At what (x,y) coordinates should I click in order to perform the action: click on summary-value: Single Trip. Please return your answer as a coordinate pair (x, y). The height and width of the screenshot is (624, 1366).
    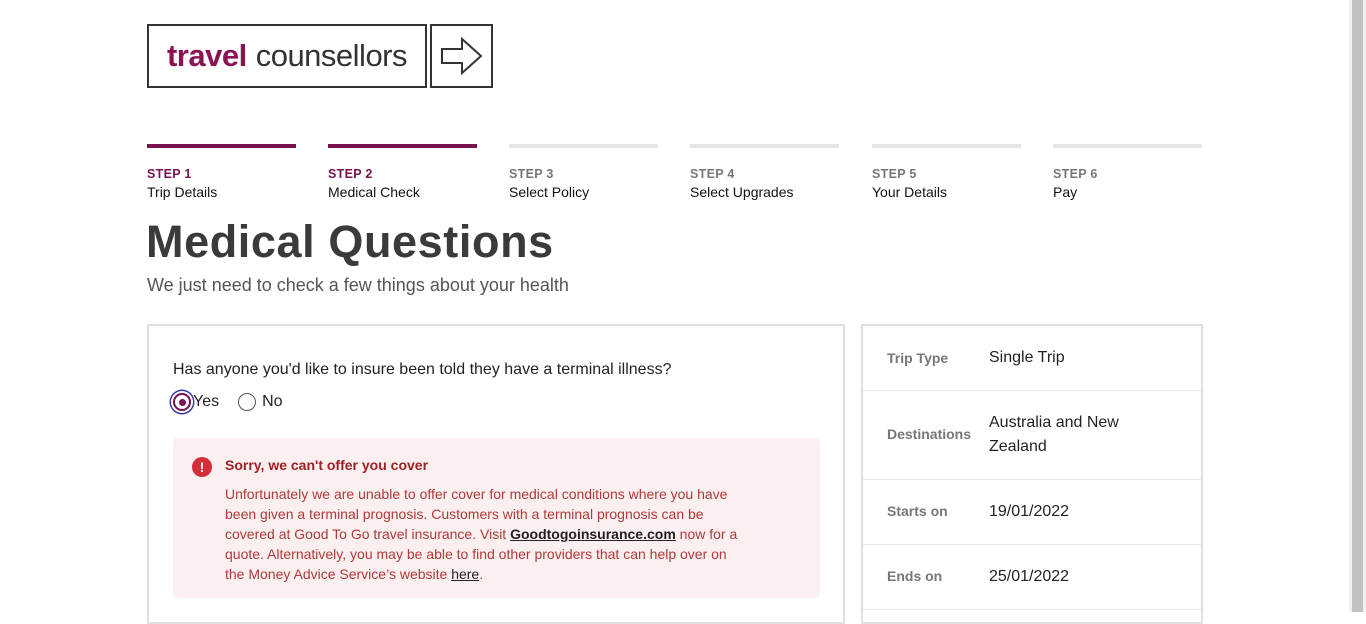
    Looking at the image, I should click on (1027, 357).